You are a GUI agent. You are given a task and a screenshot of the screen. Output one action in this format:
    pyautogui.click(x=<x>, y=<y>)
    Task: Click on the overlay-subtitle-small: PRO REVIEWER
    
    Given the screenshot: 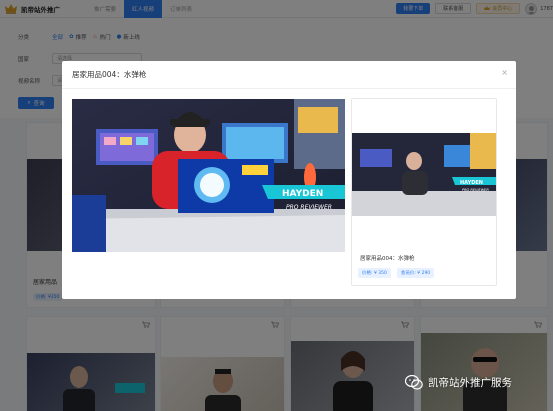 What is the action you would take?
    pyautogui.click(x=475, y=190)
    